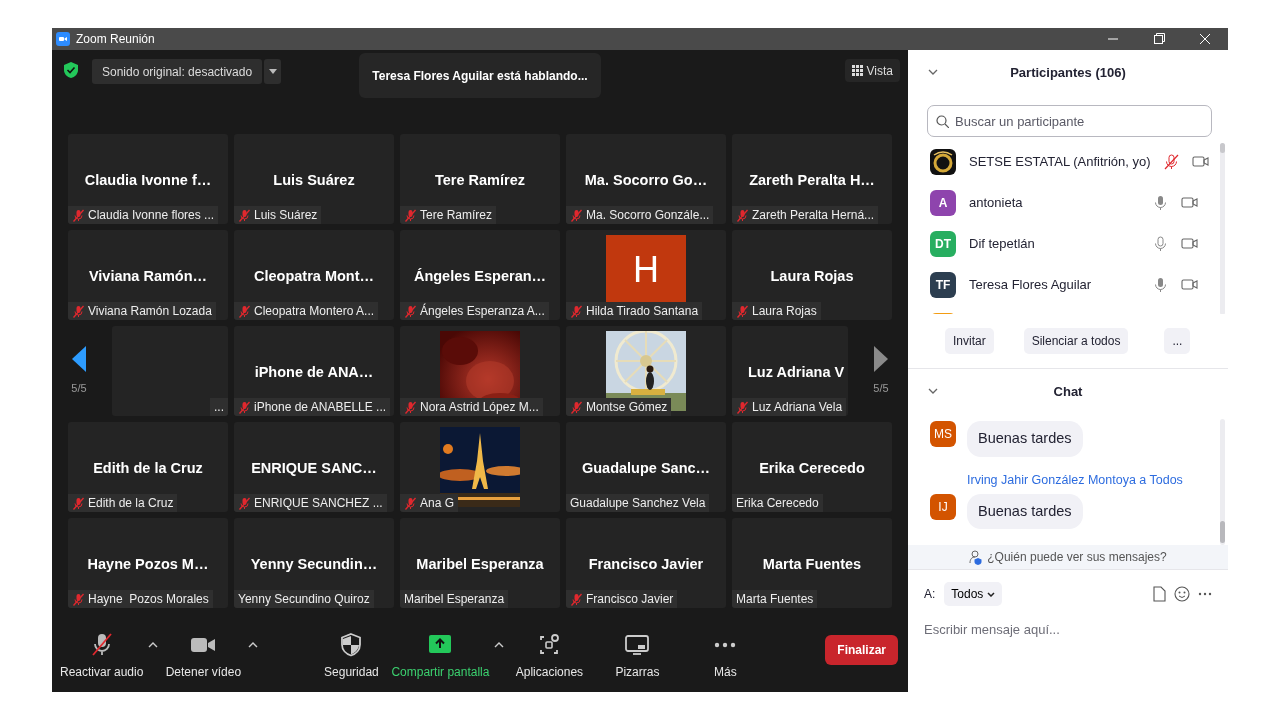  What do you see at coordinates (1068, 243) in the screenshot?
I see `participant-row: DT Dif tepetlán` at bounding box center [1068, 243].